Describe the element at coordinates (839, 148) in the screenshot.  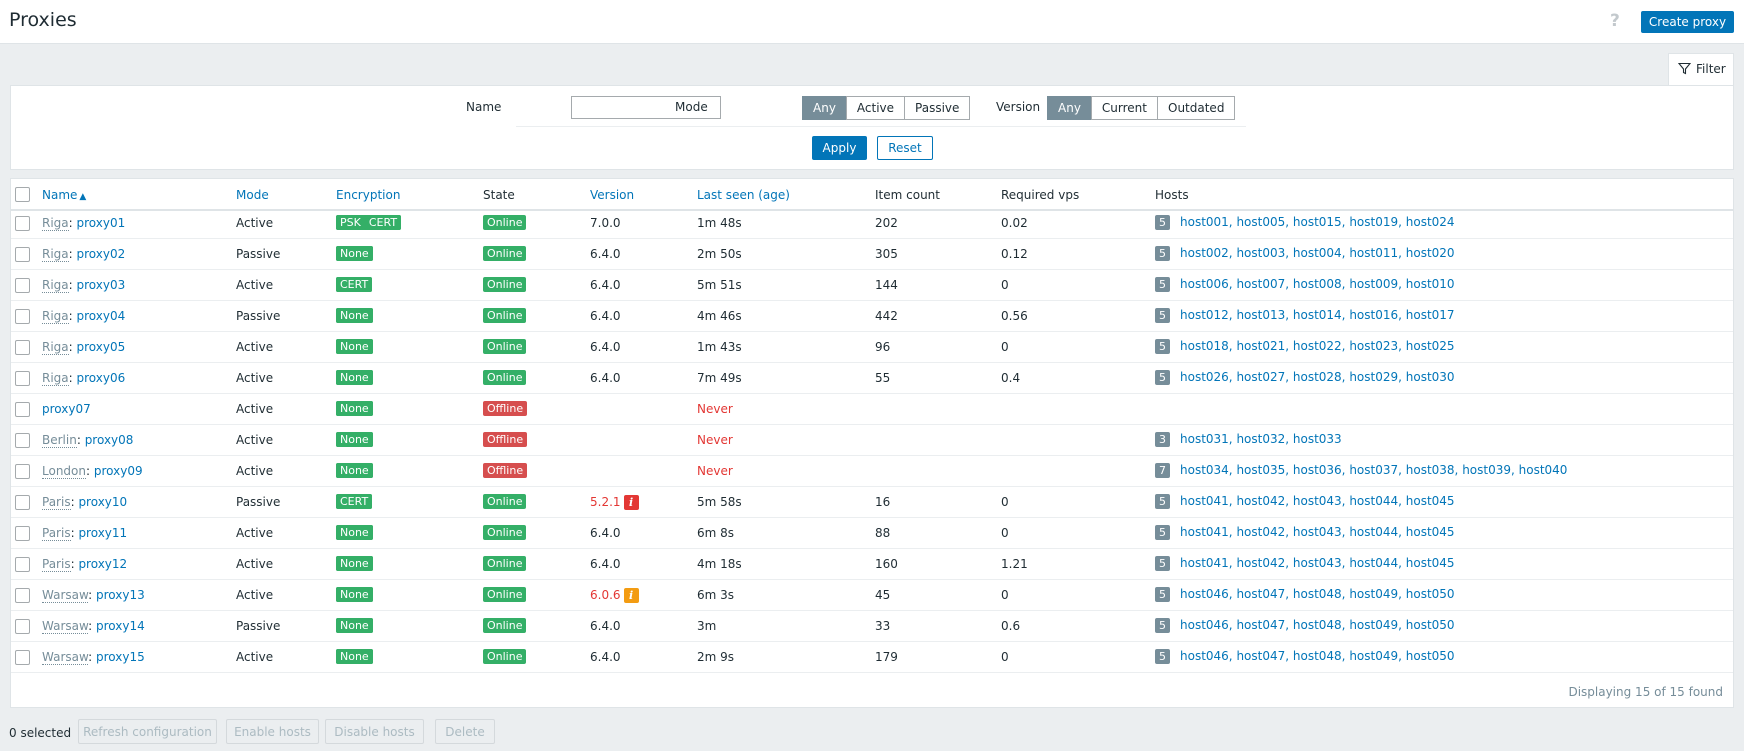
I see `apply-button: Apply` at that location.